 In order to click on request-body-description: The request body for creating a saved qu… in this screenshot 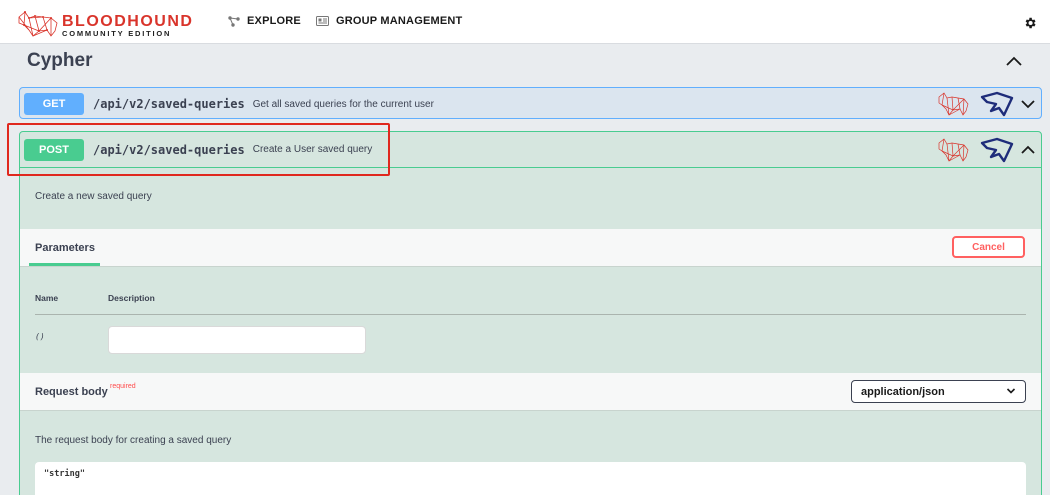, I will do `click(133, 440)`.